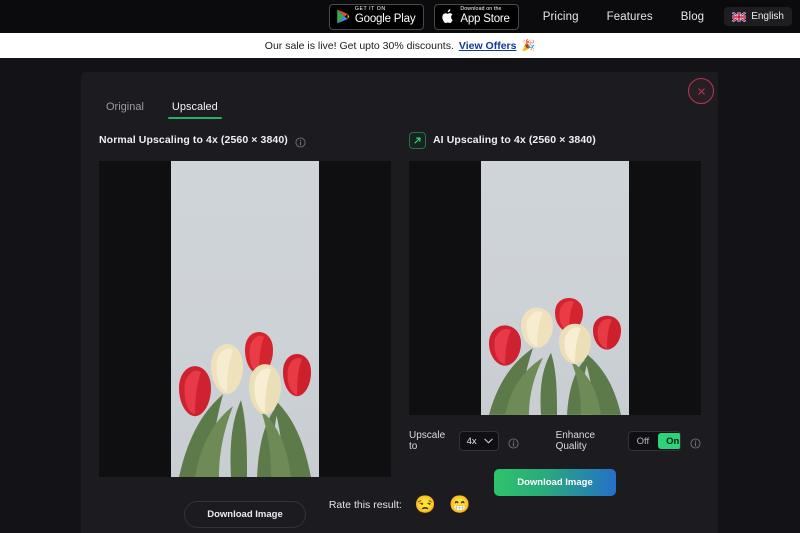 This screenshot has height=533, width=800. I want to click on nav-link-blog: Blog, so click(692, 17).